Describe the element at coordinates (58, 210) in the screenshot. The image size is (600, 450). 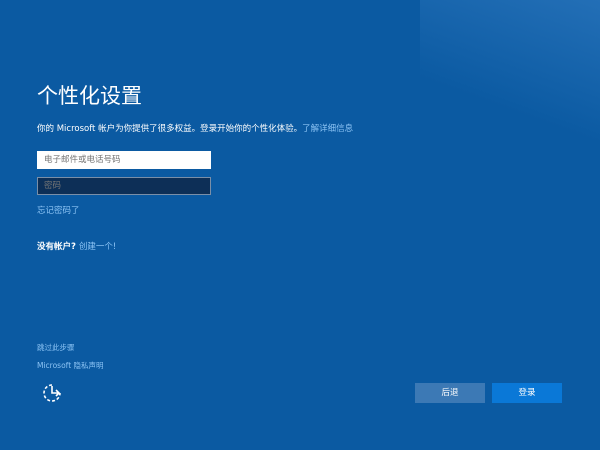
I see `forgot-password-link: 忘记密码了` at that location.